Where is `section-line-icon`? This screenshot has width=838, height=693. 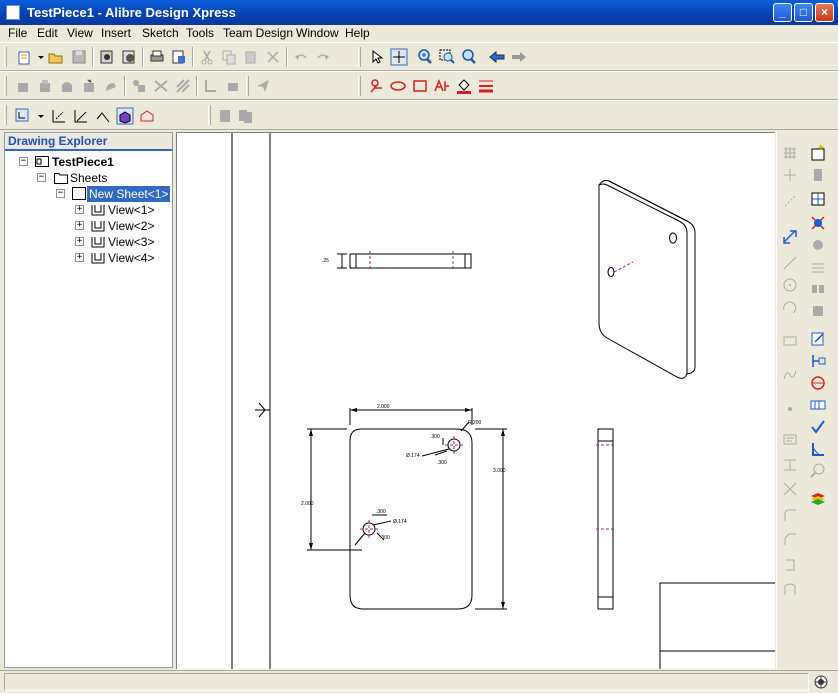 section-line-icon is located at coordinates (103, 116).